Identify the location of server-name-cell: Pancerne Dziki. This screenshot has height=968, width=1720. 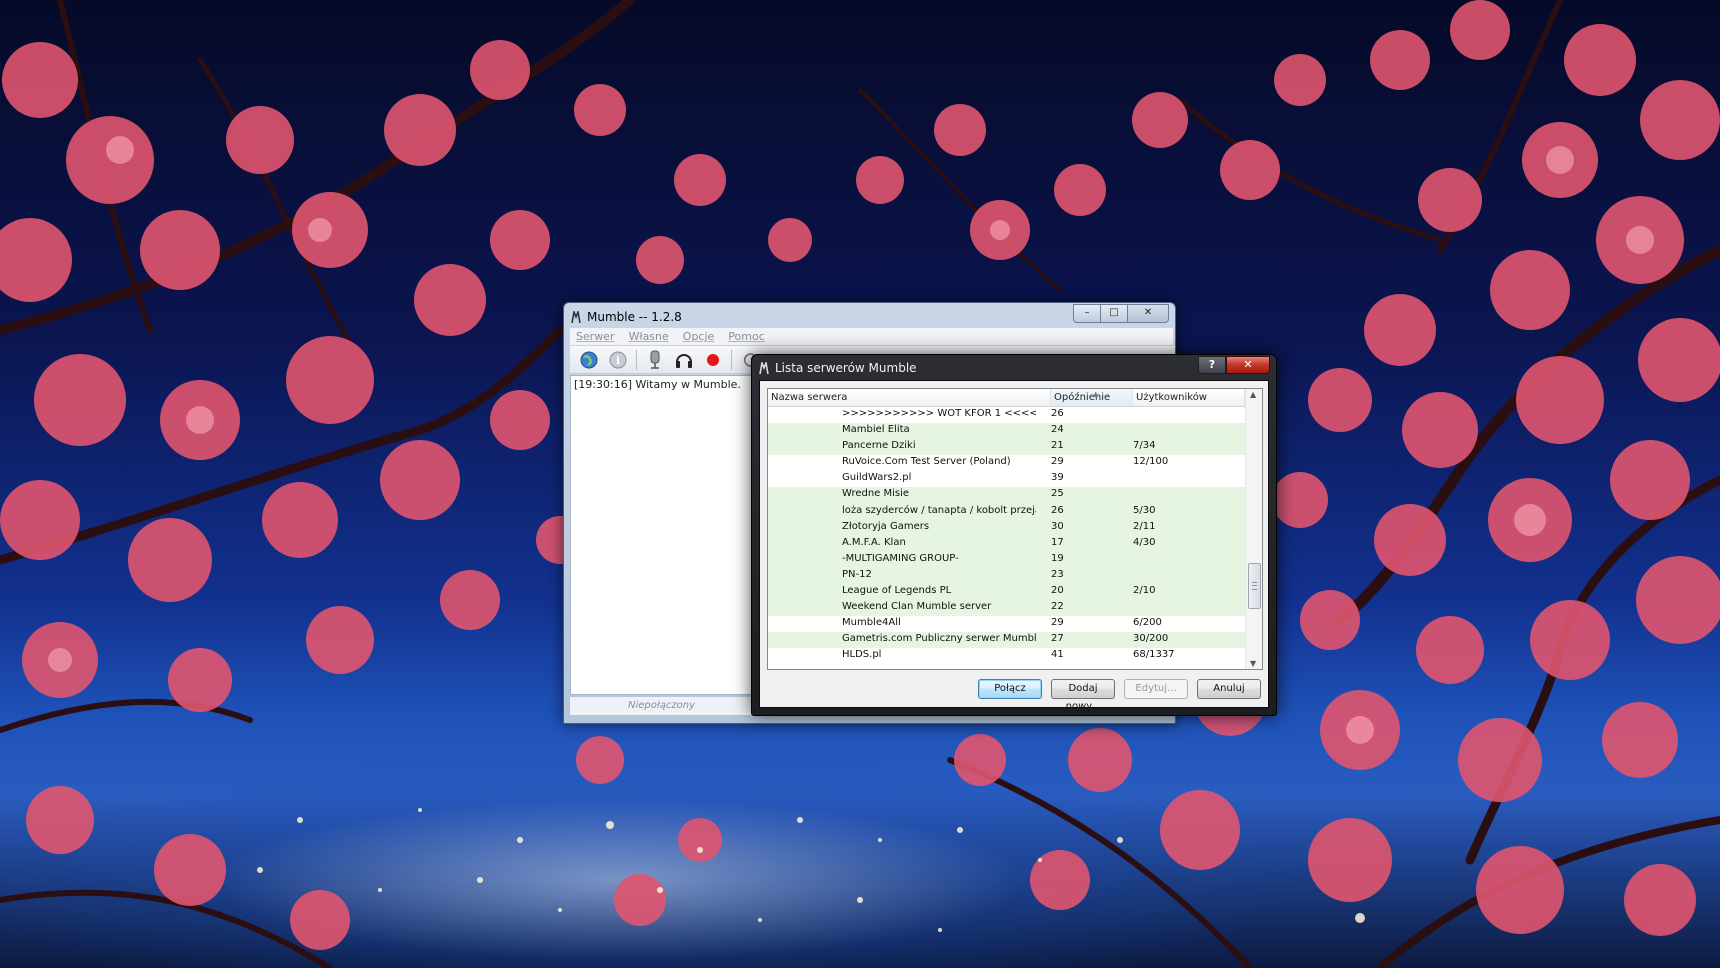
(879, 446).